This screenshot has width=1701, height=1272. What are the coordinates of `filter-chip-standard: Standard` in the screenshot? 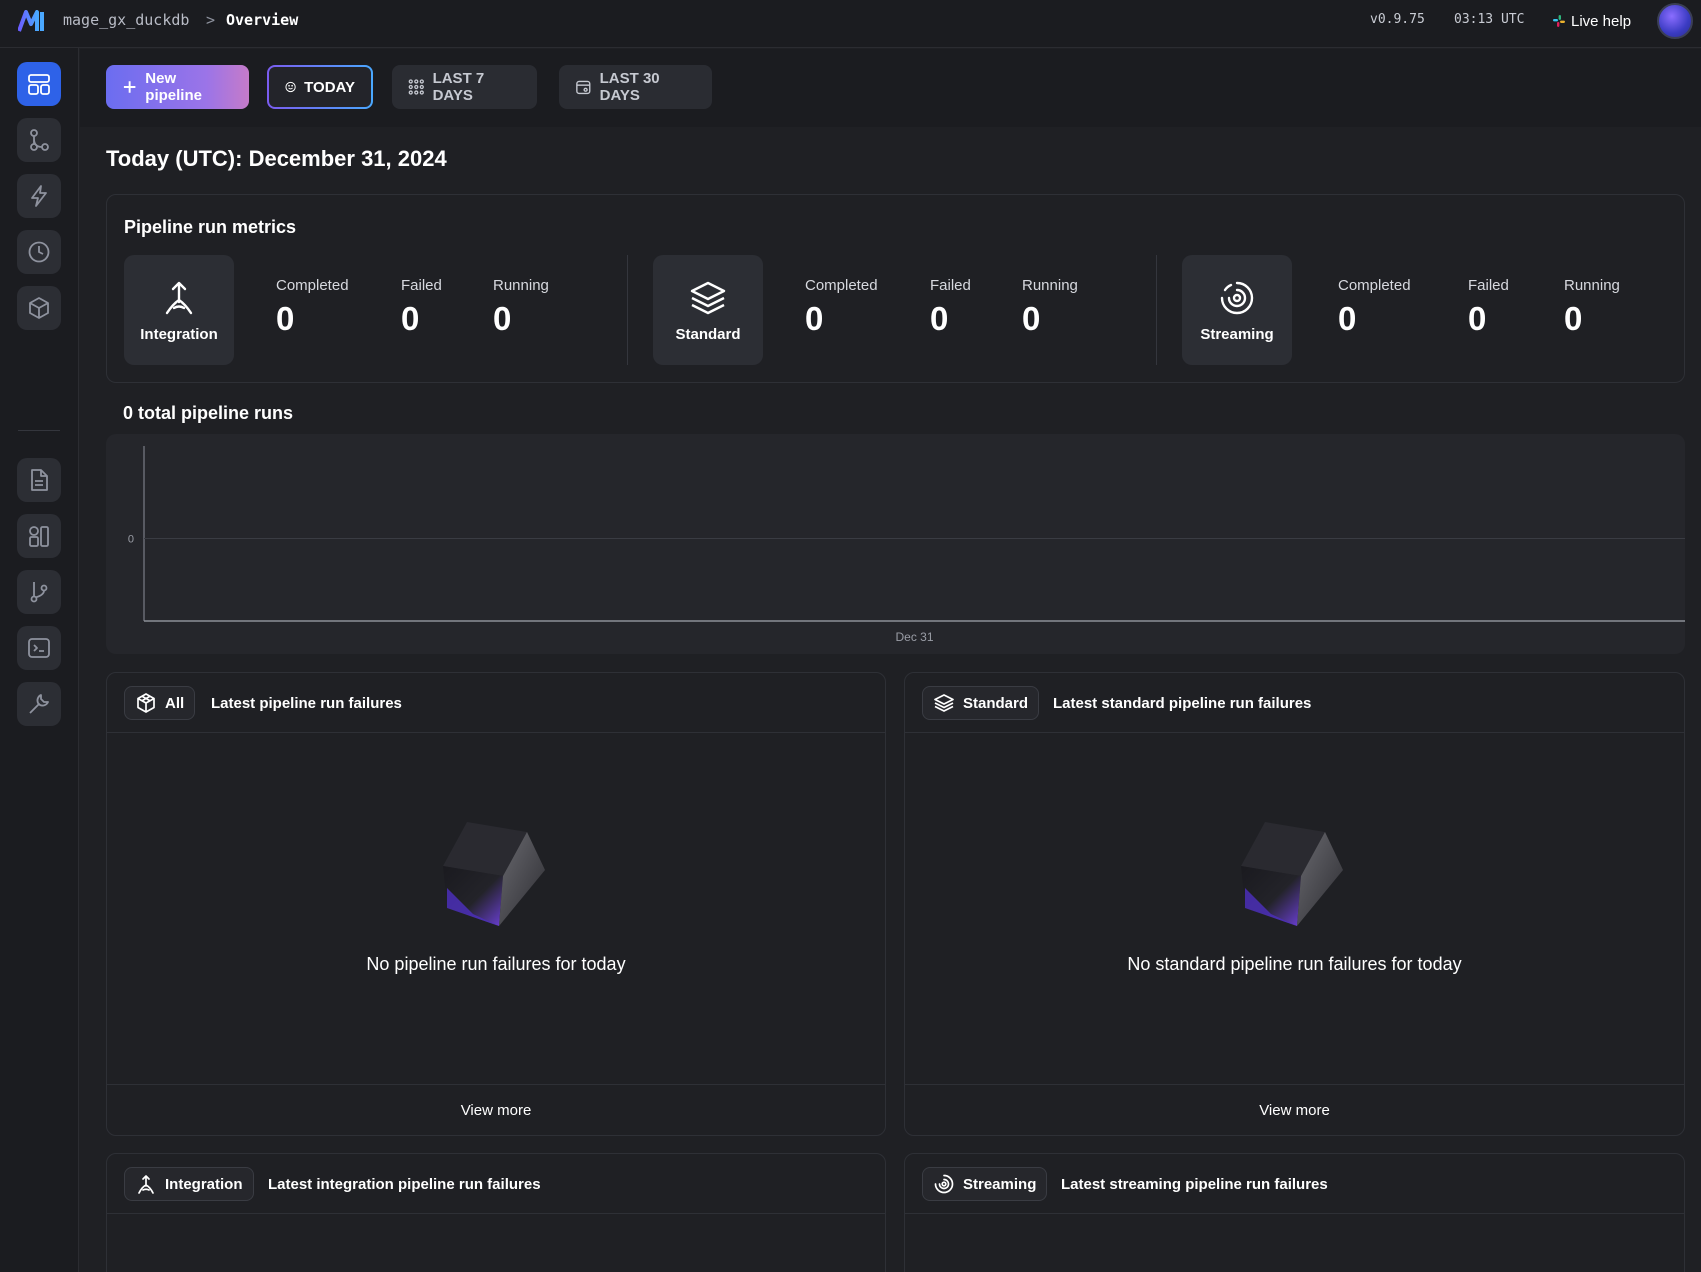 It's located at (981, 703).